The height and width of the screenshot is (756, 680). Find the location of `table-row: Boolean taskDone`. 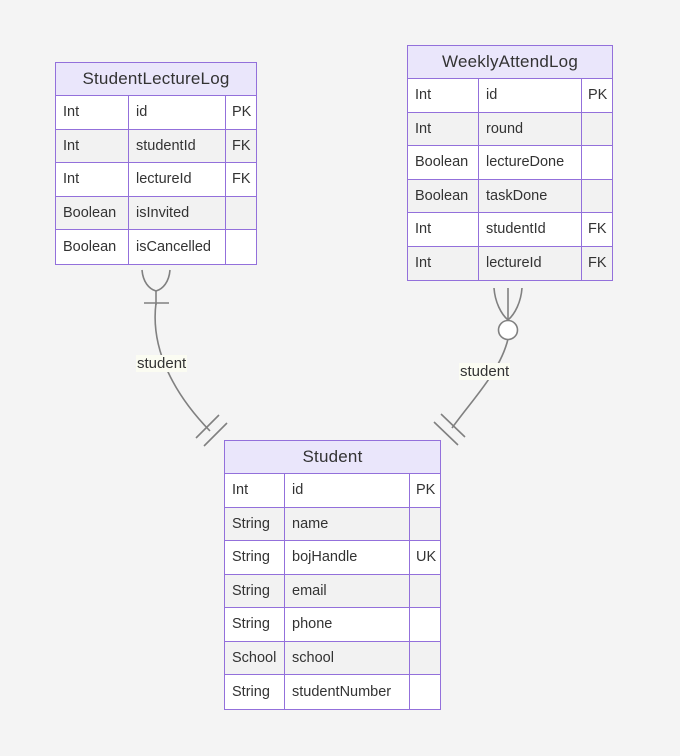

table-row: Boolean taskDone is located at coordinates (510, 196).